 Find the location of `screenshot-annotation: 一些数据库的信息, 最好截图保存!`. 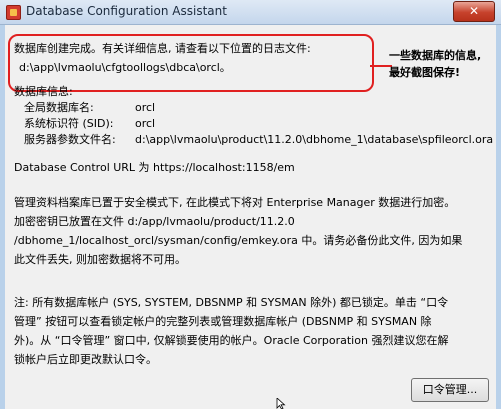

screenshot-annotation: 一些数据库的信息, 最好截图保存! is located at coordinates (445, 64).